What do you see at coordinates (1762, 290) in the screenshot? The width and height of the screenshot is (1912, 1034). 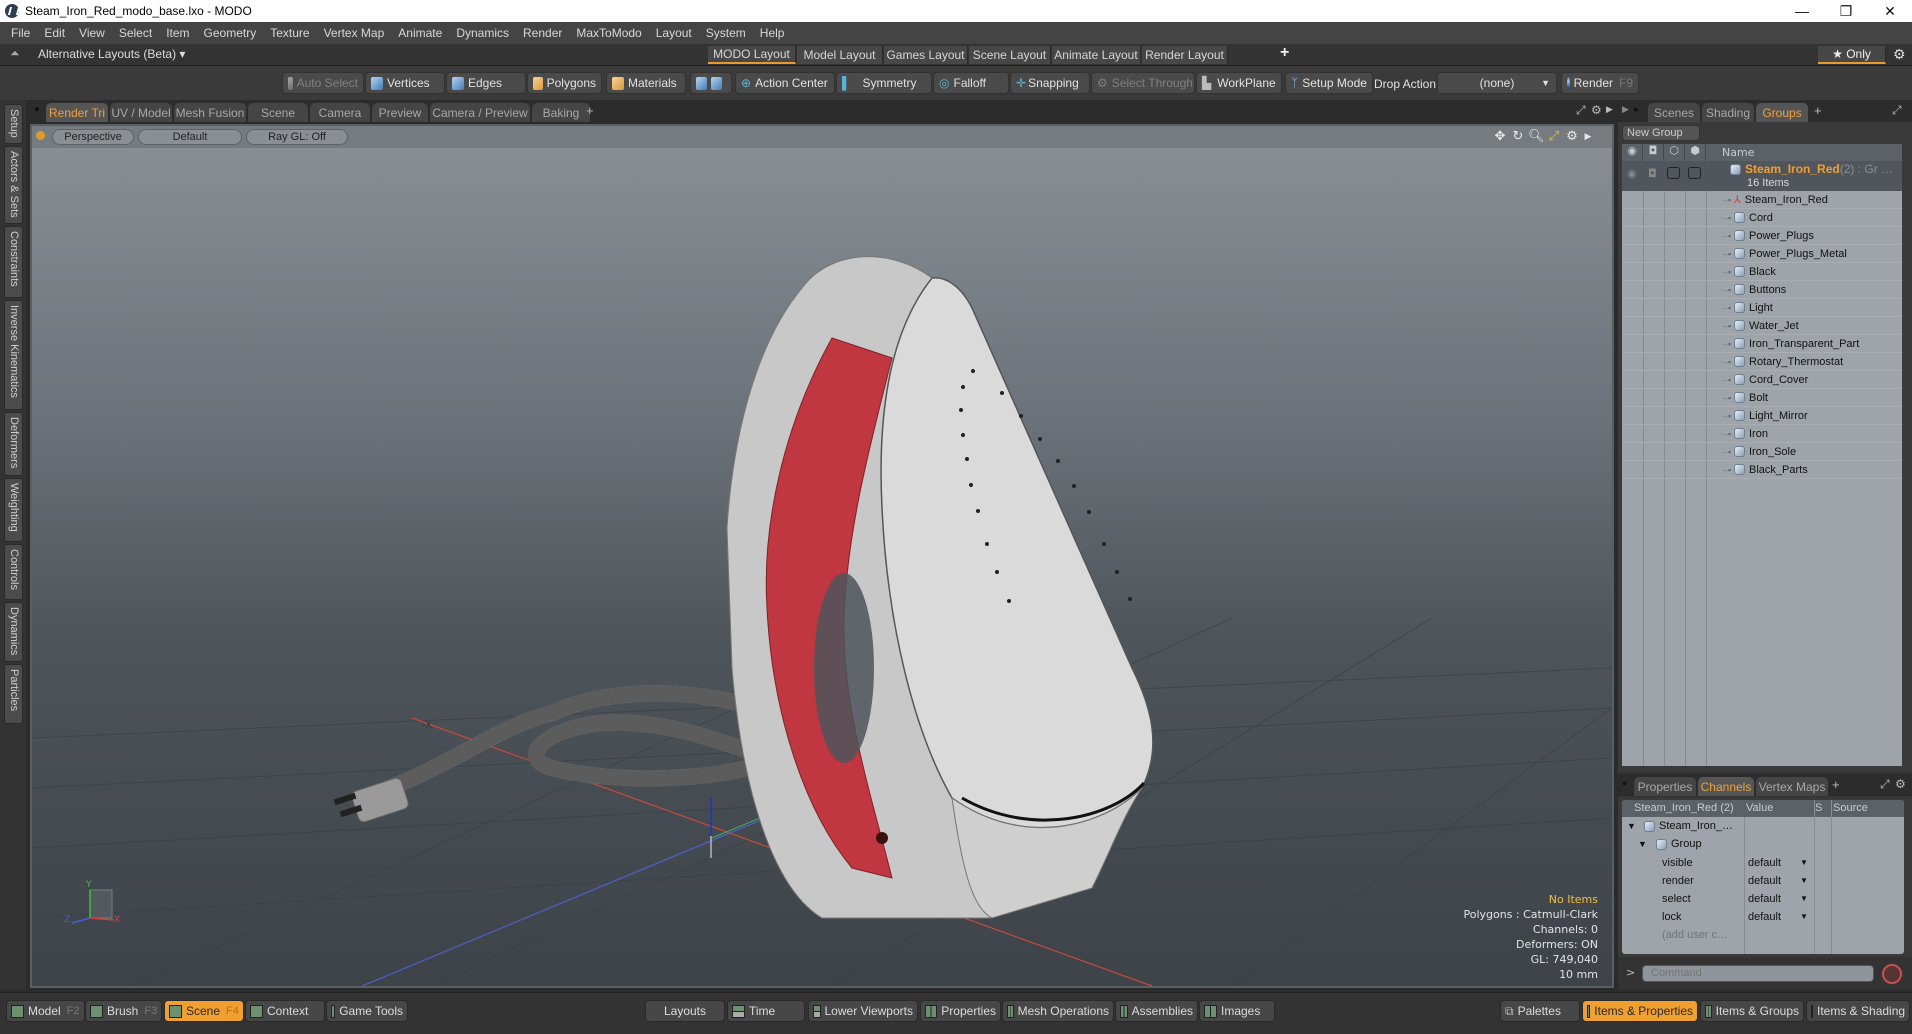 I see `group-item-row: ··▪ Buttons` at bounding box center [1762, 290].